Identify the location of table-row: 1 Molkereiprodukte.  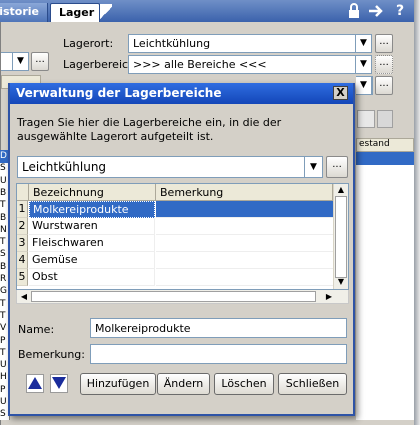
(175, 209).